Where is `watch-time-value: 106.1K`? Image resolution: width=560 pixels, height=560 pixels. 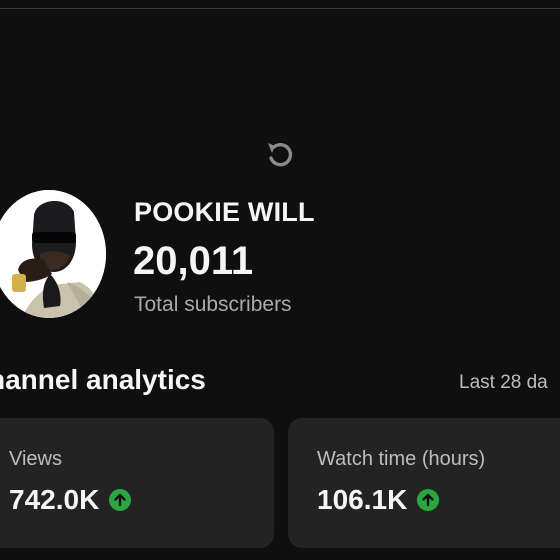 watch-time-value: 106.1K is located at coordinates (362, 499).